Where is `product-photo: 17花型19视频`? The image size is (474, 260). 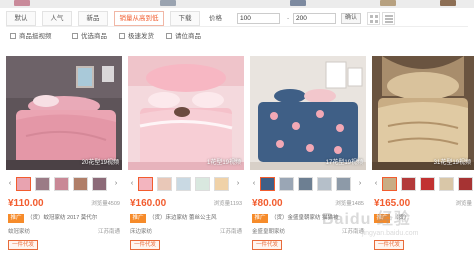
product-photo: 17花型19视频 is located at coordinates (308, 113).